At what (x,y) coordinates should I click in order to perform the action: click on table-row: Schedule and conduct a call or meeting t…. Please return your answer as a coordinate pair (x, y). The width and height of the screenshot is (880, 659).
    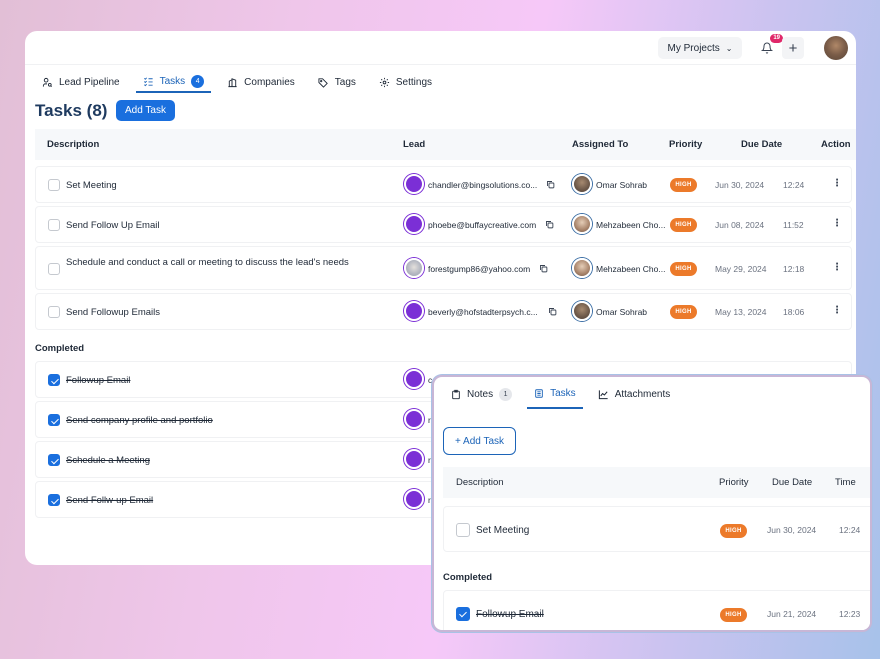
    Looking at the image, I should click on (443, 268).